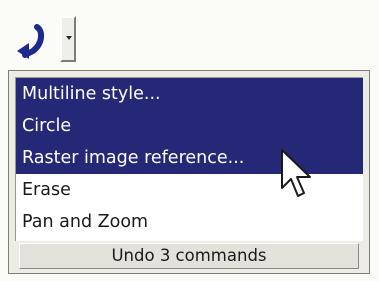 This screenshot has width=379, height=281. I want to click on undo-arrow-icon, so click(31, 41).